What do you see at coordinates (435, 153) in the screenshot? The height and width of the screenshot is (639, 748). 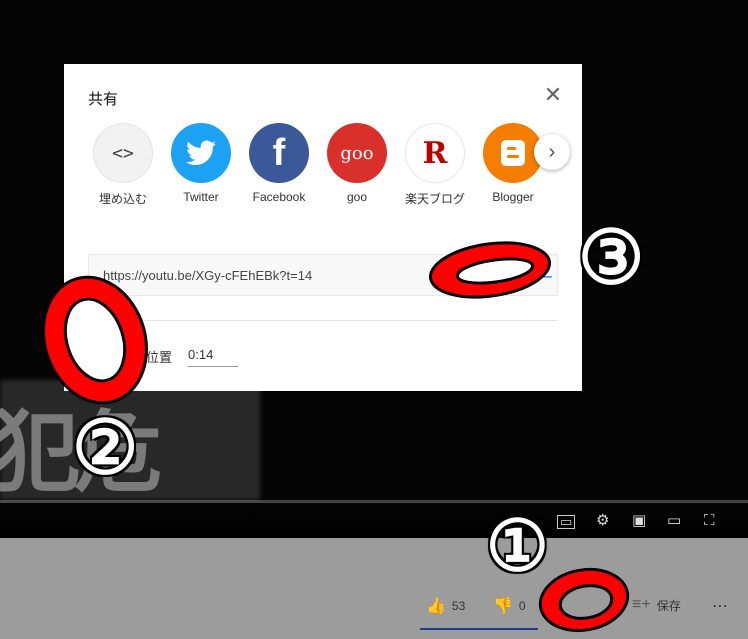 I see `rakuten-icon: R` at bounding box center [435, 153].